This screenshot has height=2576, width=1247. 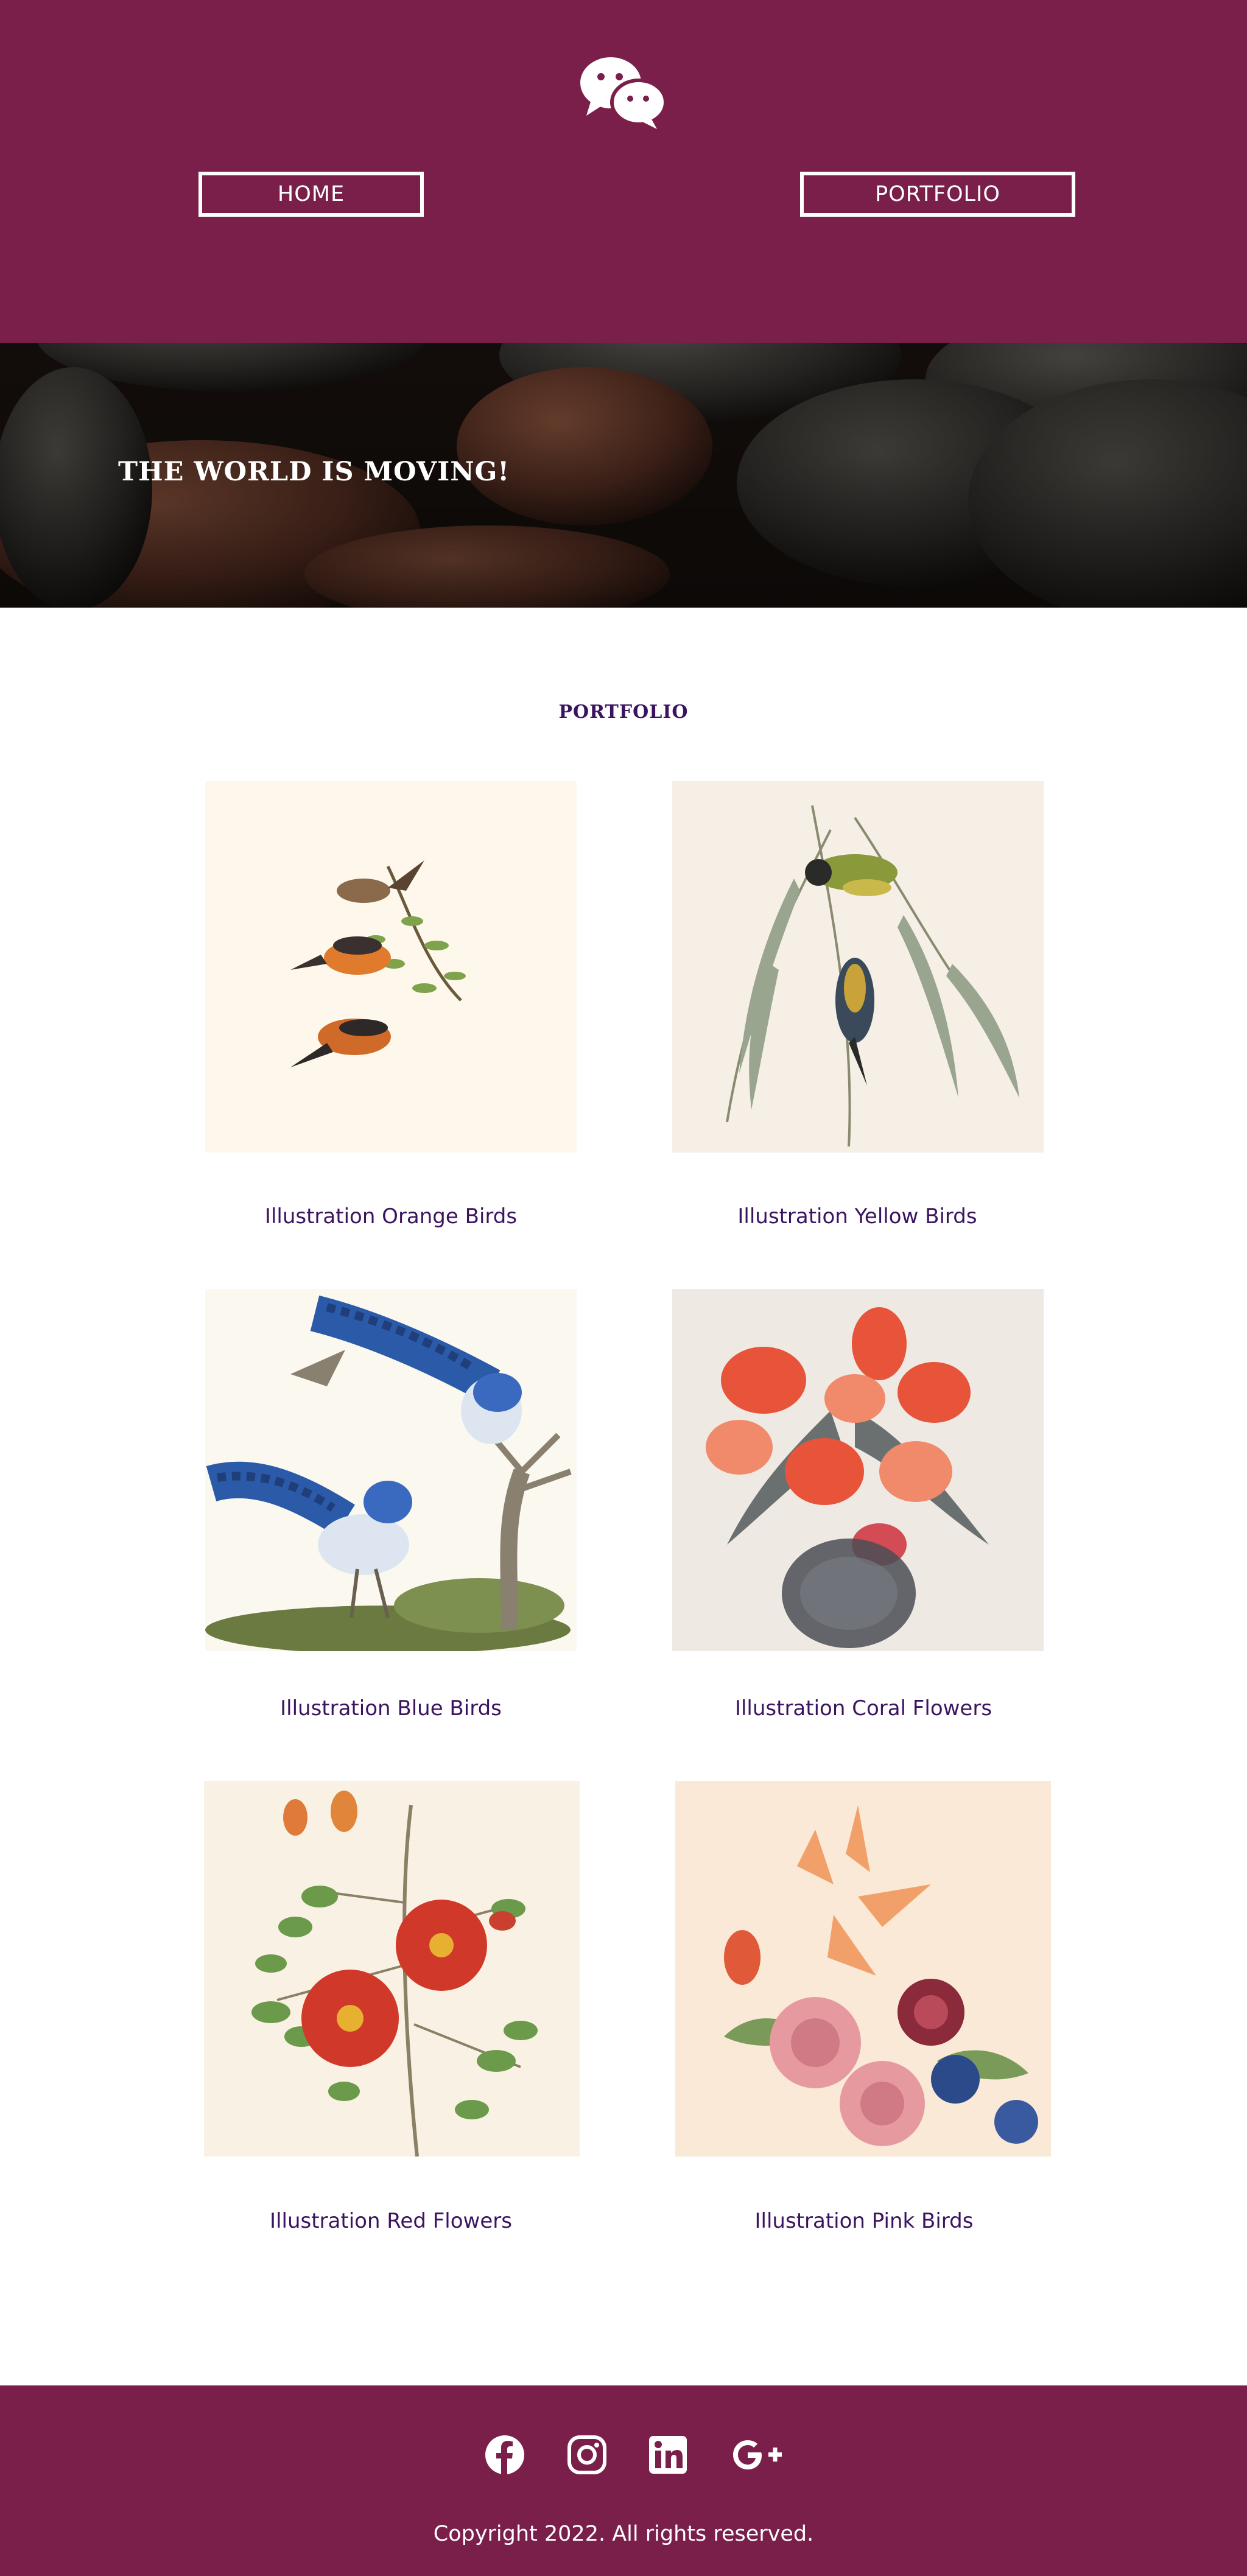 I want to click on linkedin-icon, so click(x=668, y=2455).